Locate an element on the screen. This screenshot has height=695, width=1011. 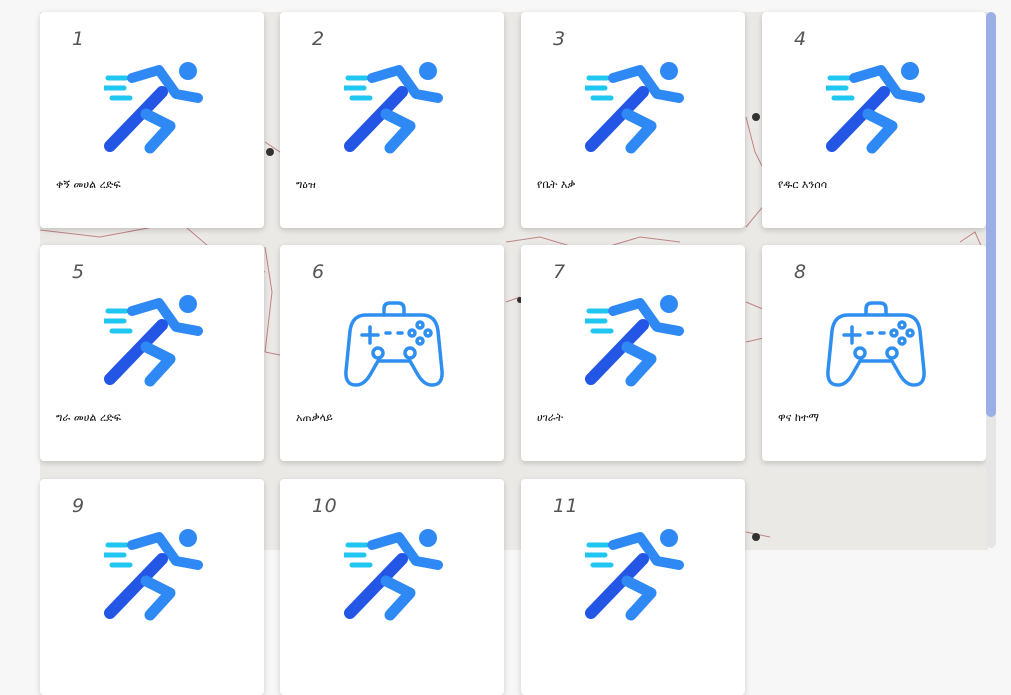
category-card-7: 7 ሀገራት is located at coordinates (633, 353).